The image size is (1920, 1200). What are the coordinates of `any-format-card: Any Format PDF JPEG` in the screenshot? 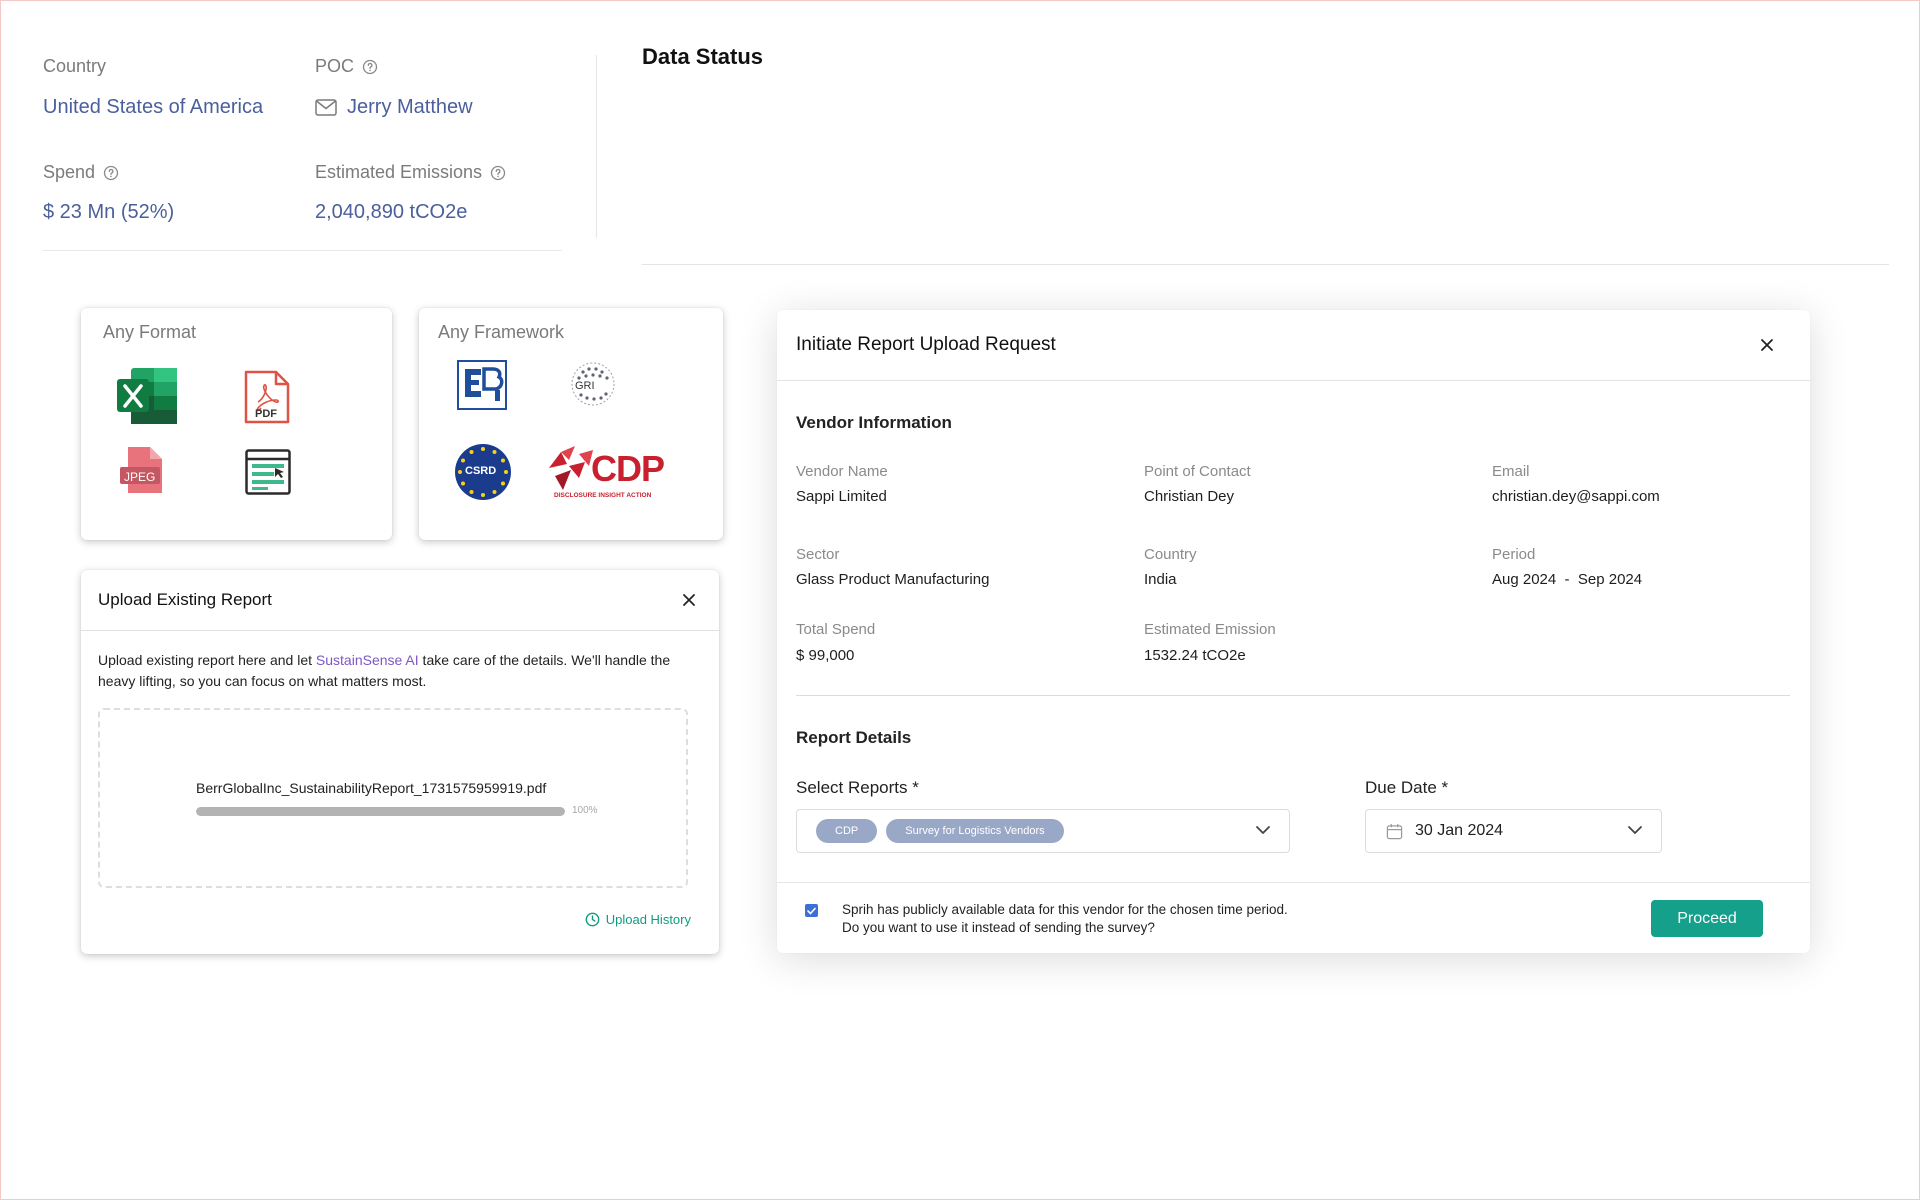 It's located at (236, 424).